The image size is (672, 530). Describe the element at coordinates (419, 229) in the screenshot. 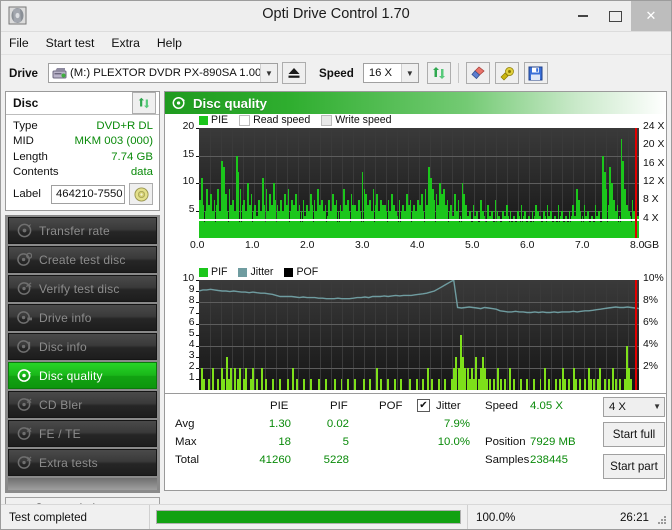

I see `baseline-fill` at that location.